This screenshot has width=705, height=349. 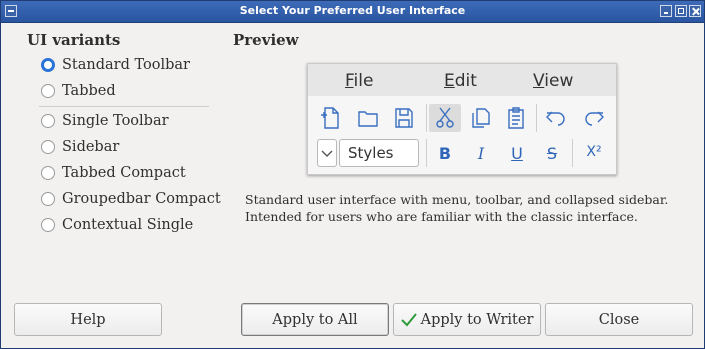 What do you see at coordinates (481, 118) in the screenshot?
I see `copy-icon` at bounding box center [481, 118].